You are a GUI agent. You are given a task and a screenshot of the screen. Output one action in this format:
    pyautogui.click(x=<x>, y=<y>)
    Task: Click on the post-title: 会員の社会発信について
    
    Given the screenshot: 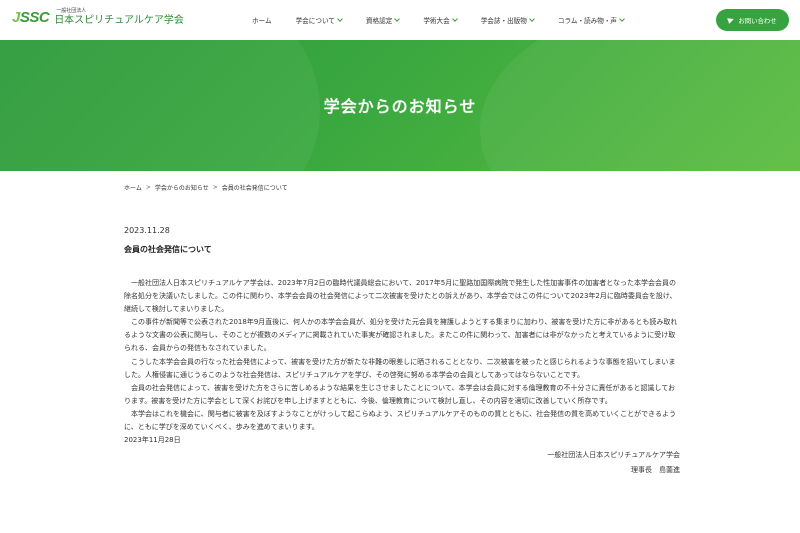 What is the action you would take?
    pyautogui.click(x=168, y=249)
    